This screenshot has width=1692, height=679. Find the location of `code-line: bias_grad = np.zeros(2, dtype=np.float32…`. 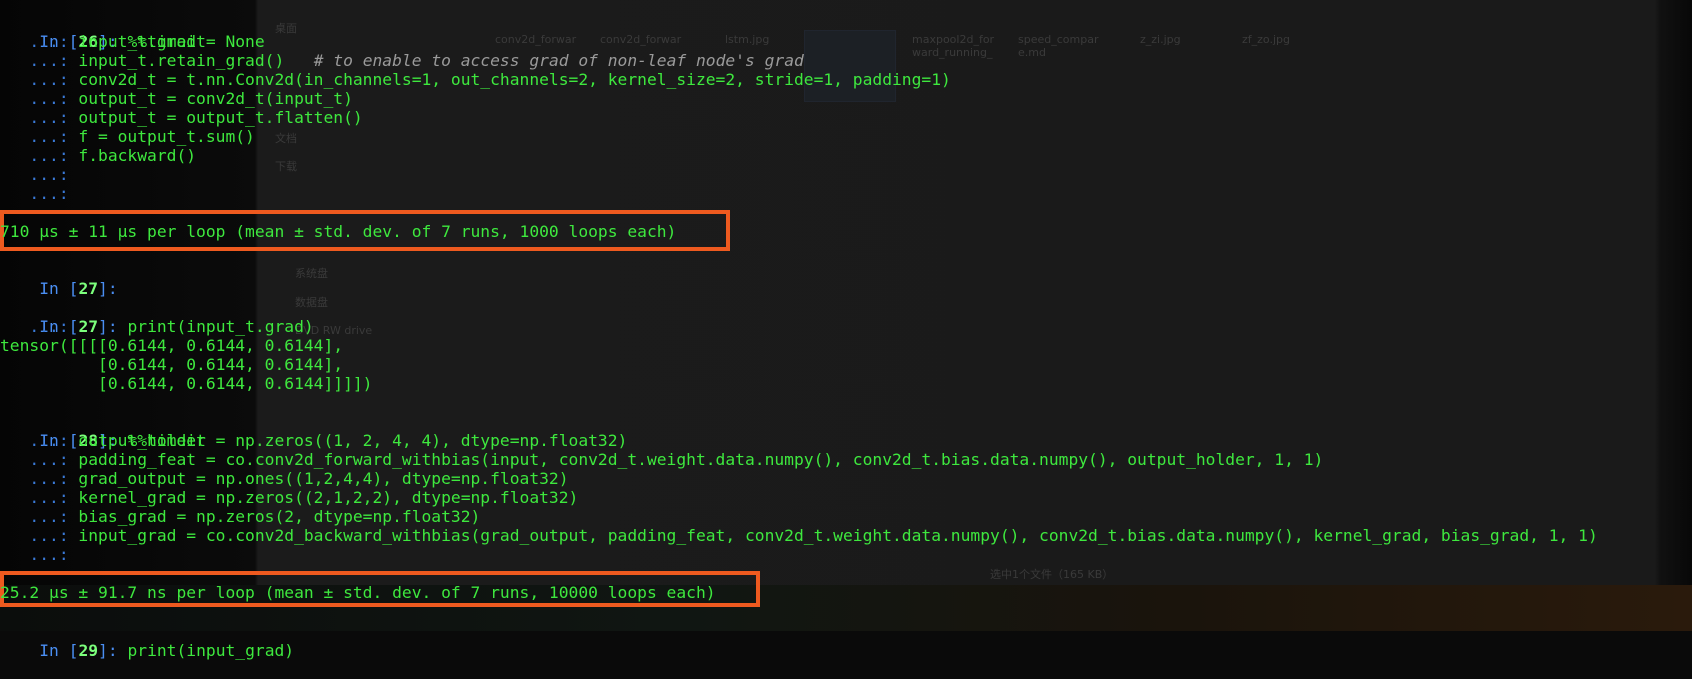

code-line: bias_grad = np.zeros(2, dtype=np.float32… is located at coordinates (279, 516).